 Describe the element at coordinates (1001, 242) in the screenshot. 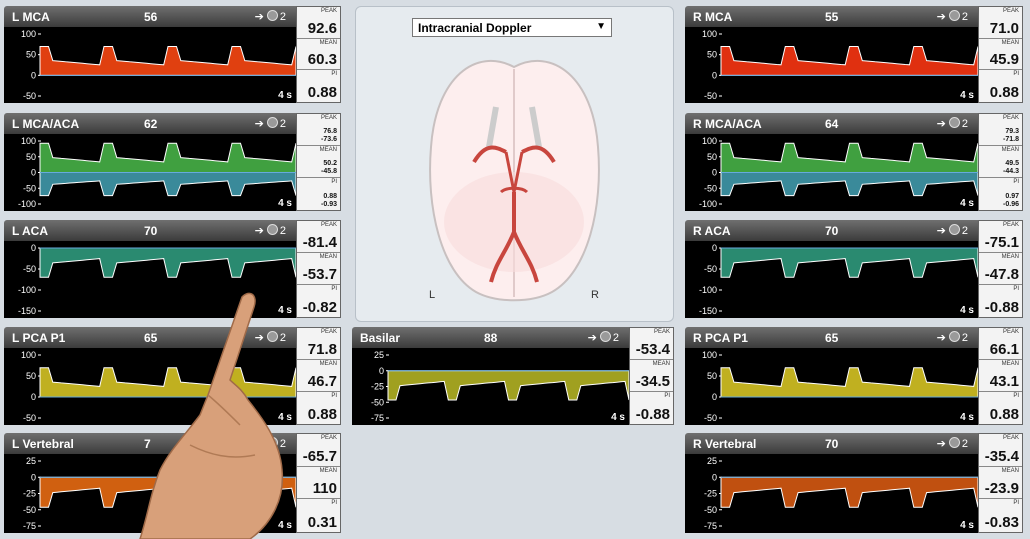

I see `peak-value: -75.1` at that location.